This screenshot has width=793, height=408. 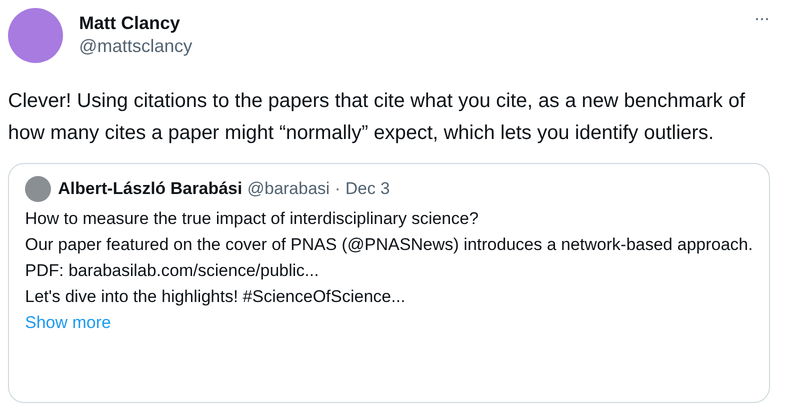 I want to click on author-name: Matt Clancy, so click(x=135, y=23).